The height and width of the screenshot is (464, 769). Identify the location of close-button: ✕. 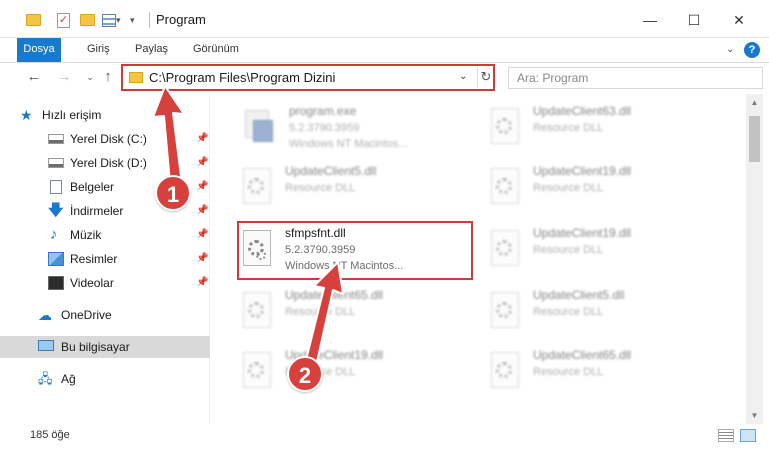
(739, 20).